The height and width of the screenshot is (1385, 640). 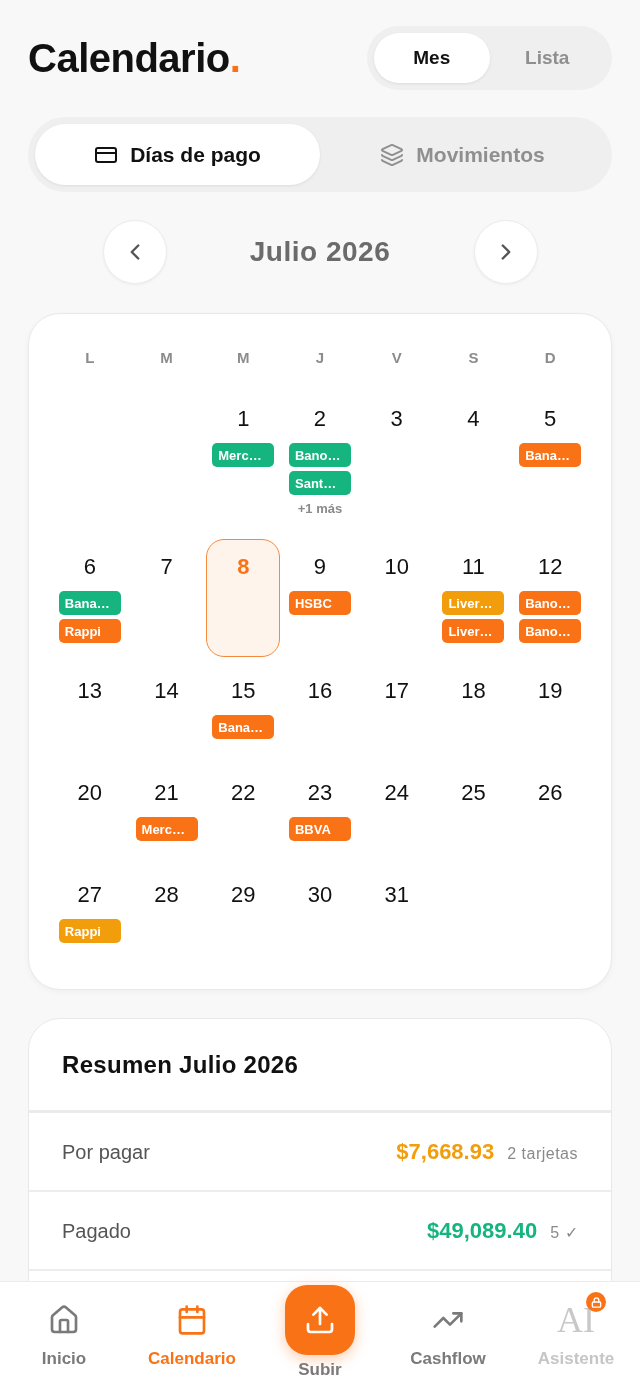 What do you see at coordinates (320, 419) in the screenshot?
I see `day-number: 2` at bounding box center [320, 419].